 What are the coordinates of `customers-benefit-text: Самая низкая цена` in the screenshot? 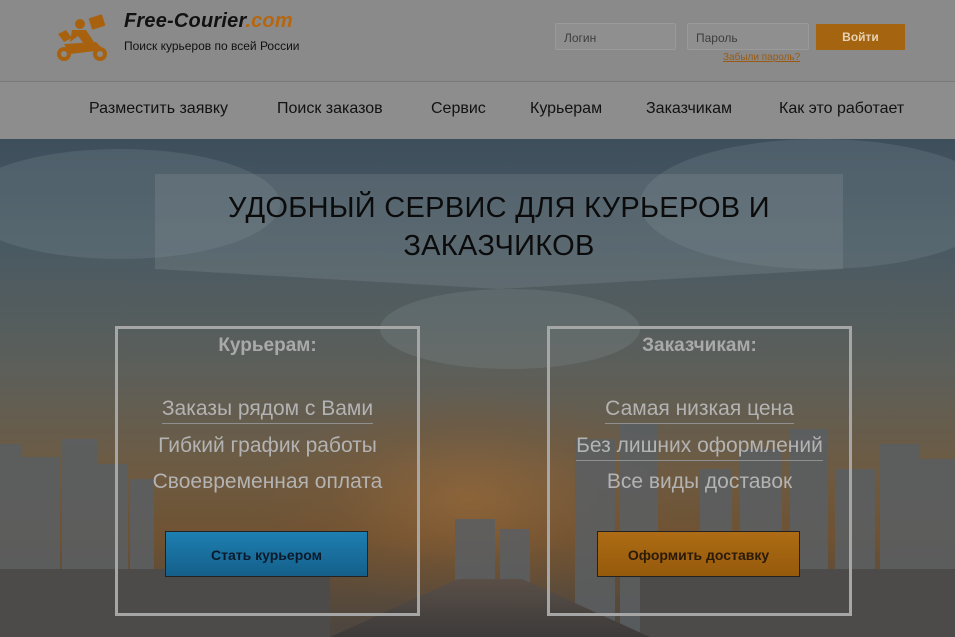 It's located at (699, 410).